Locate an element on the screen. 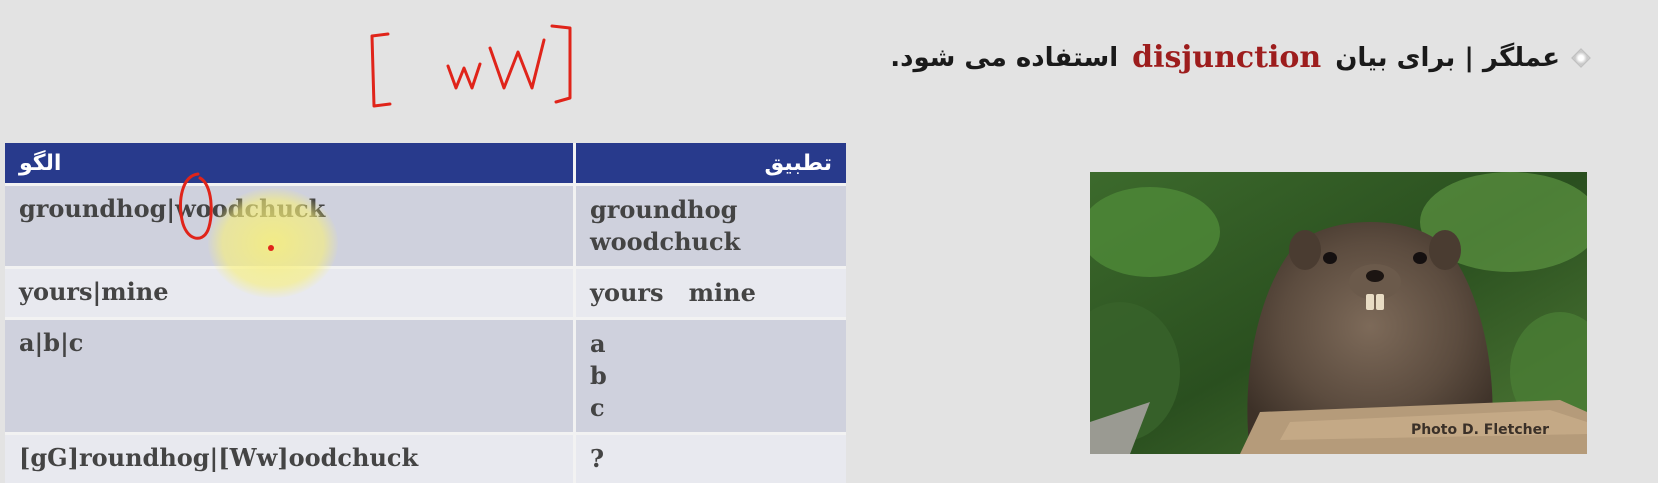  match-value: groundhog is located at coordinates (711, 210).